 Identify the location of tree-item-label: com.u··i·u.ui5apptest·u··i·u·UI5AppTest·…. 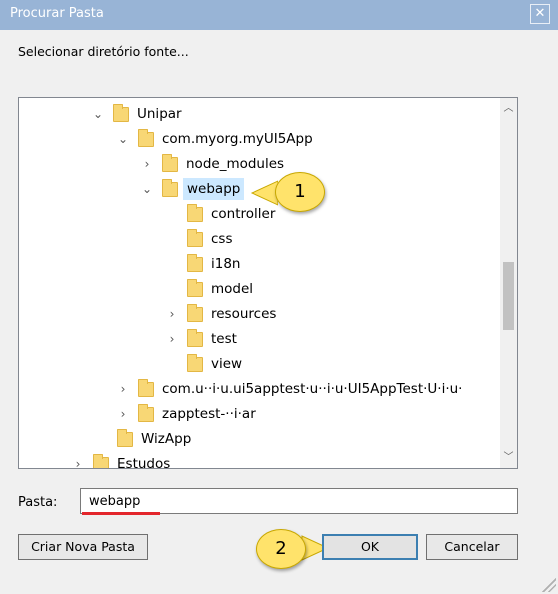
(312, 389).